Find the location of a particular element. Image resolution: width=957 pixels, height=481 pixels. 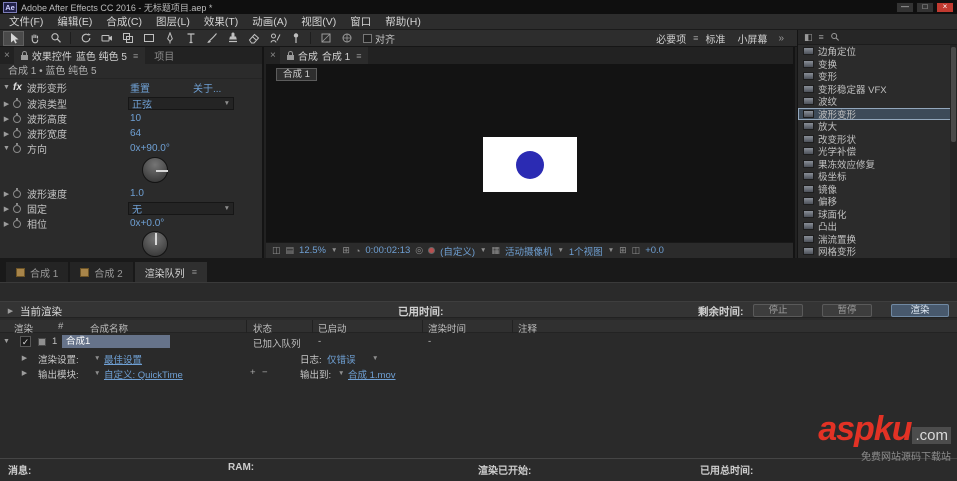

rotation-tool is located at coordinates (85, 38).